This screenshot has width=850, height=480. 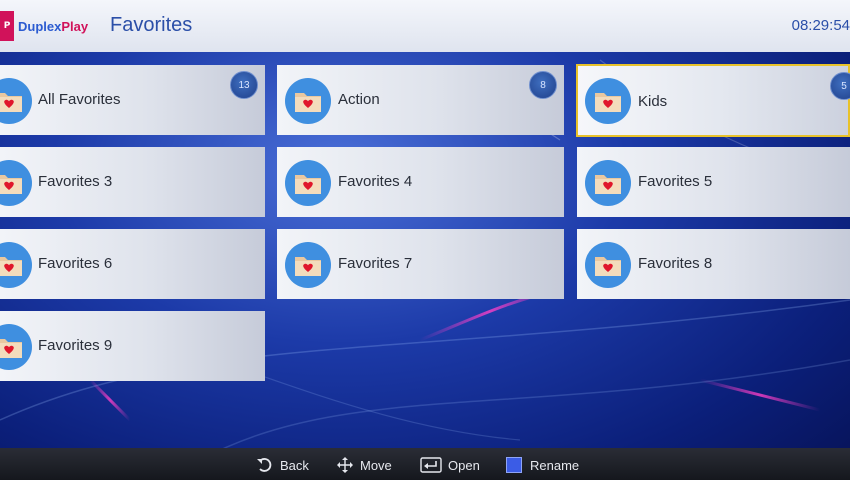 I want to click on tile-label: Favorites 5, so click(x=675, y=181).